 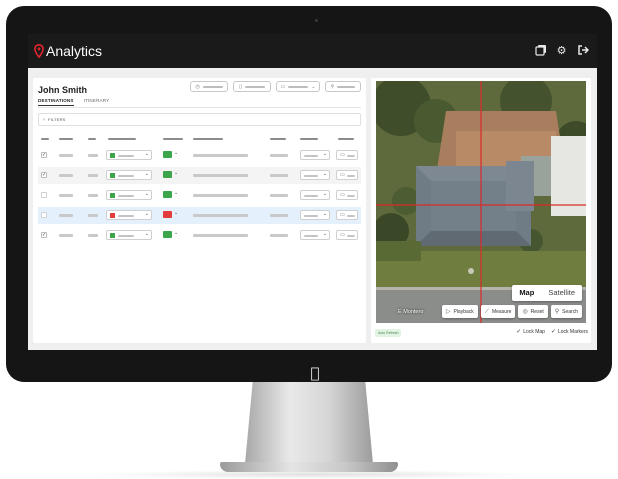 What do you see at coordinates (448, 311) in the screenshot?
I see `play-icon: ▷` at bounding box center [448, 311].